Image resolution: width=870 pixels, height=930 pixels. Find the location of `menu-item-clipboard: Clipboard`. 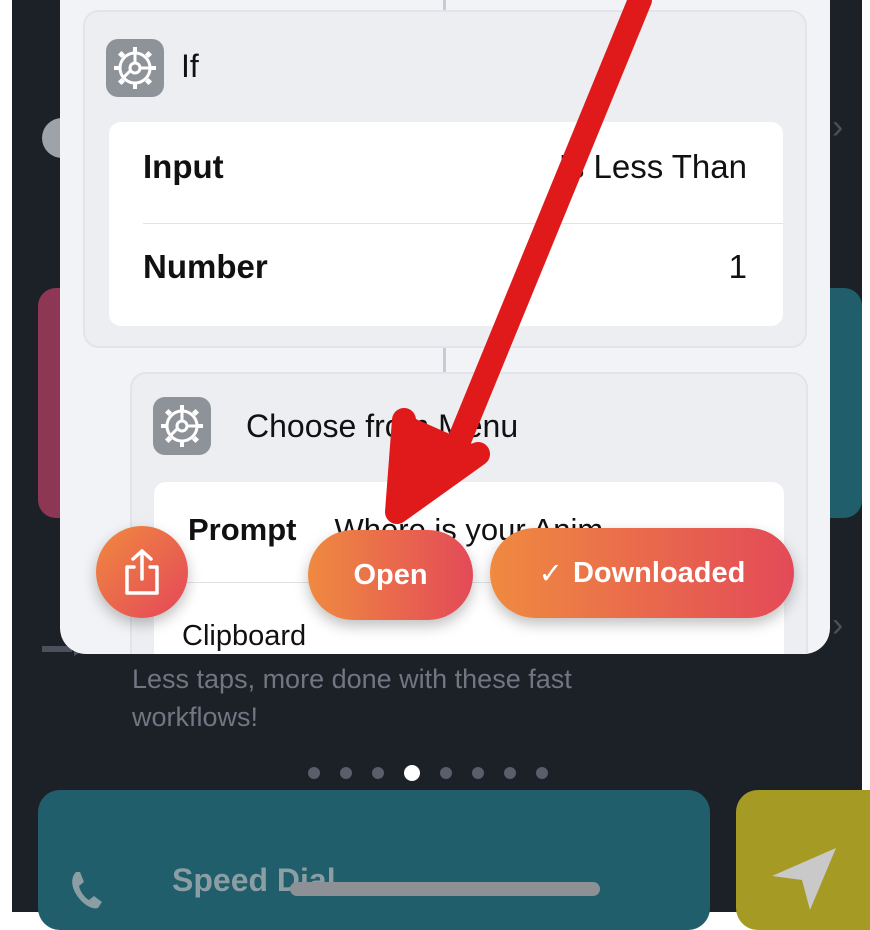

menu-item-clipboard: Clipboard is located at coordinates (244, 636).